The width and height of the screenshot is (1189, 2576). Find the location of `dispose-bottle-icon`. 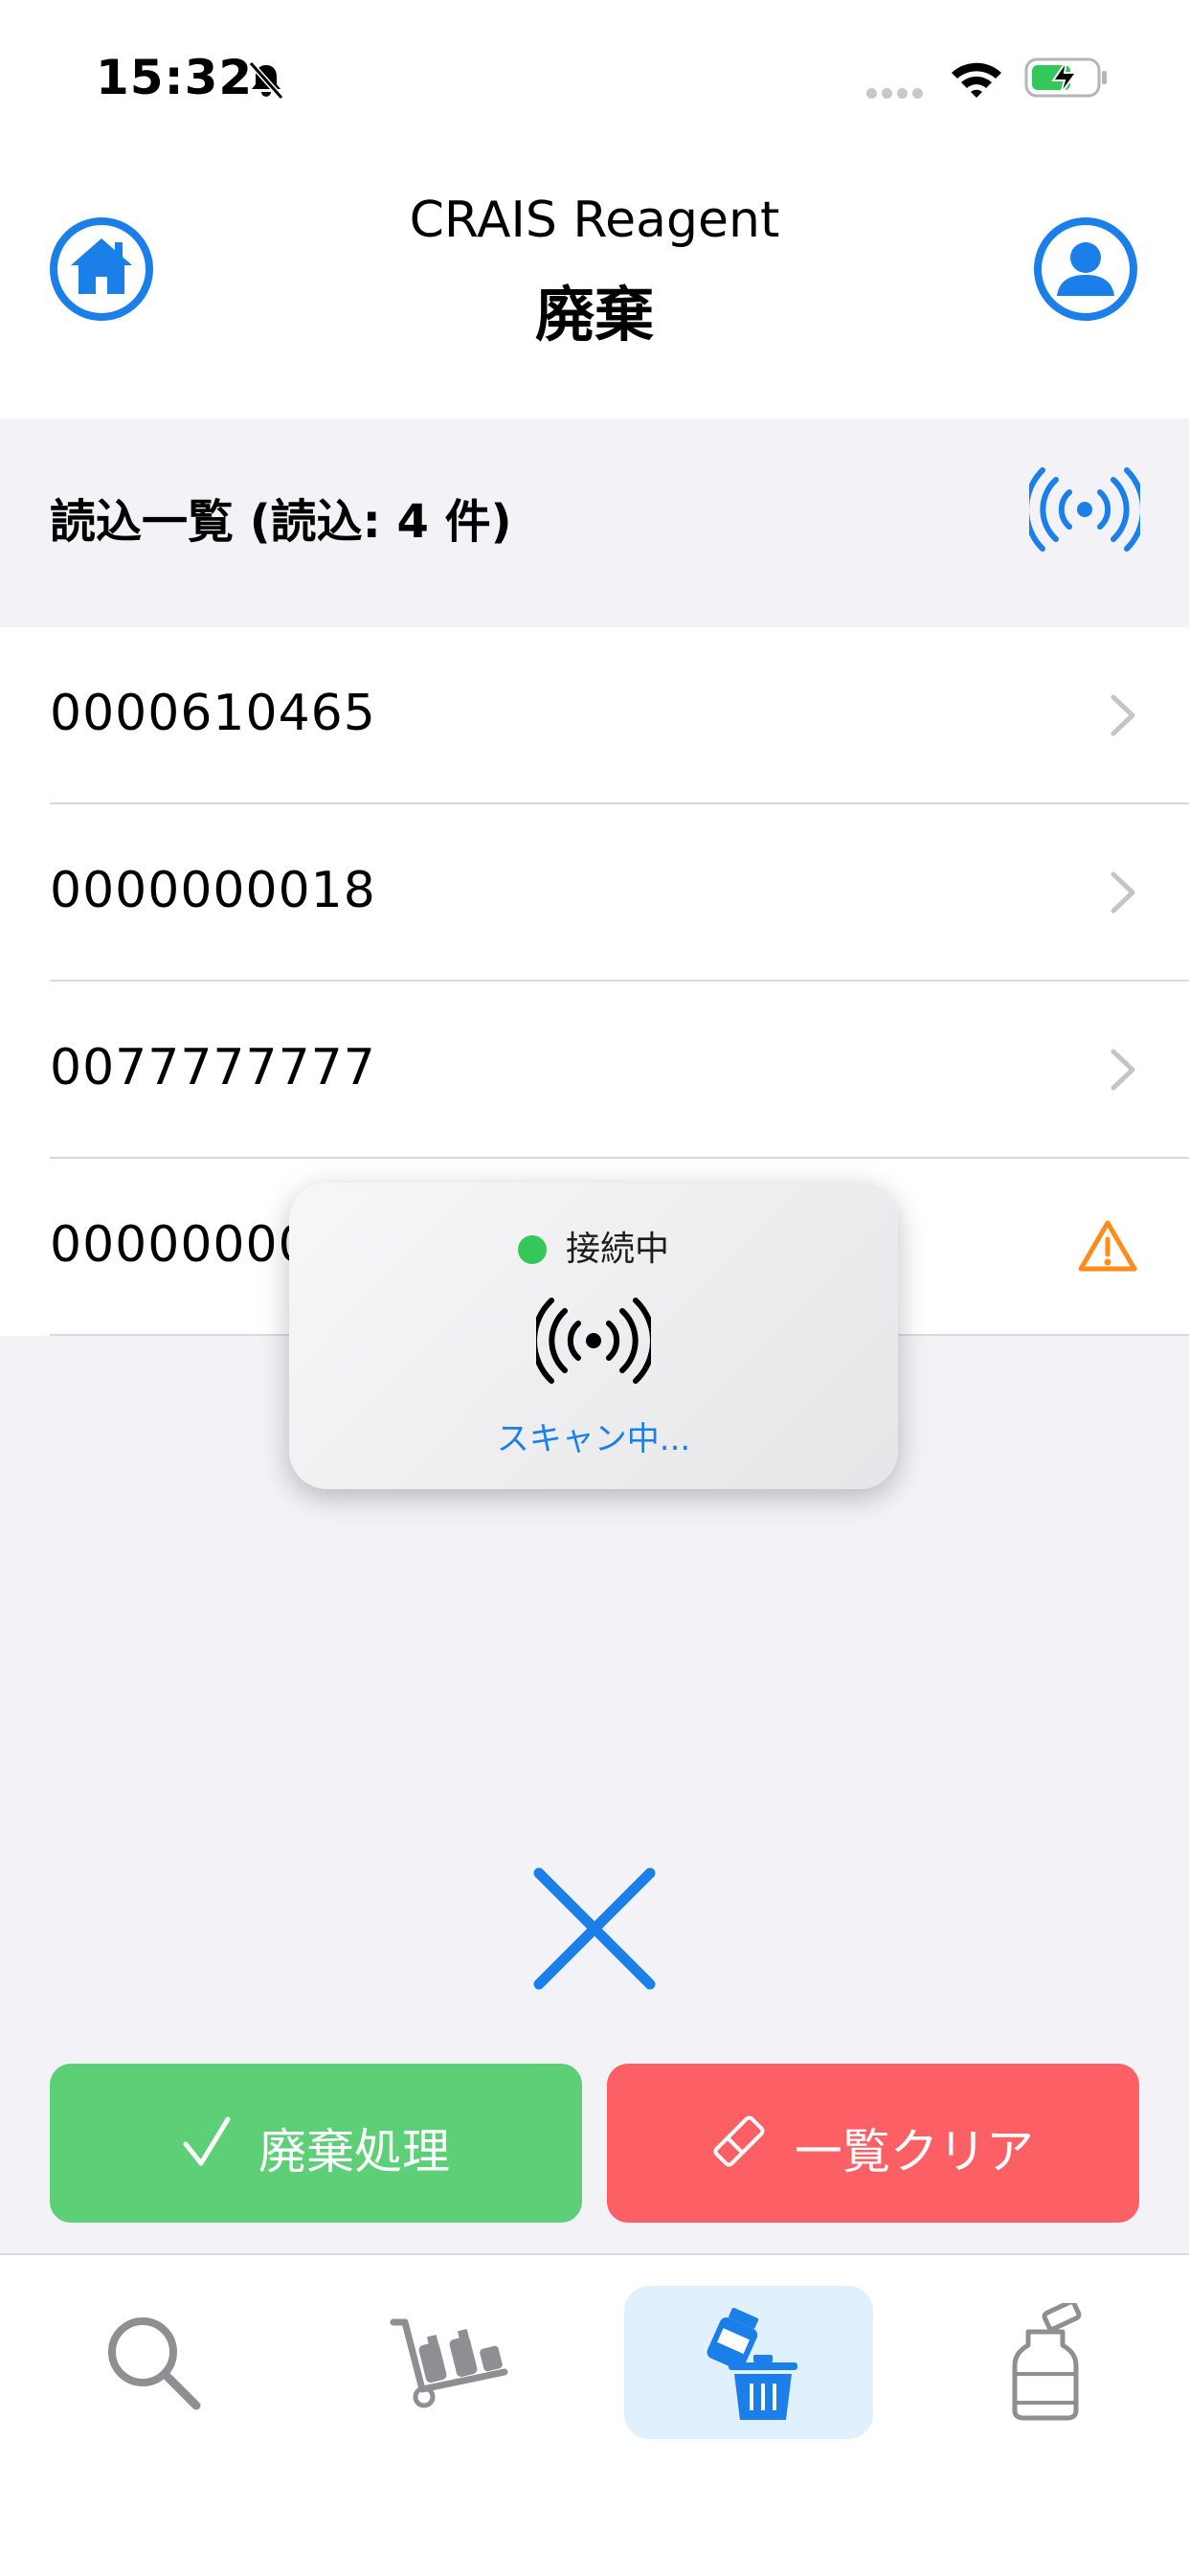

dispose-bottle-icon is located at coordinates (752, 2363).